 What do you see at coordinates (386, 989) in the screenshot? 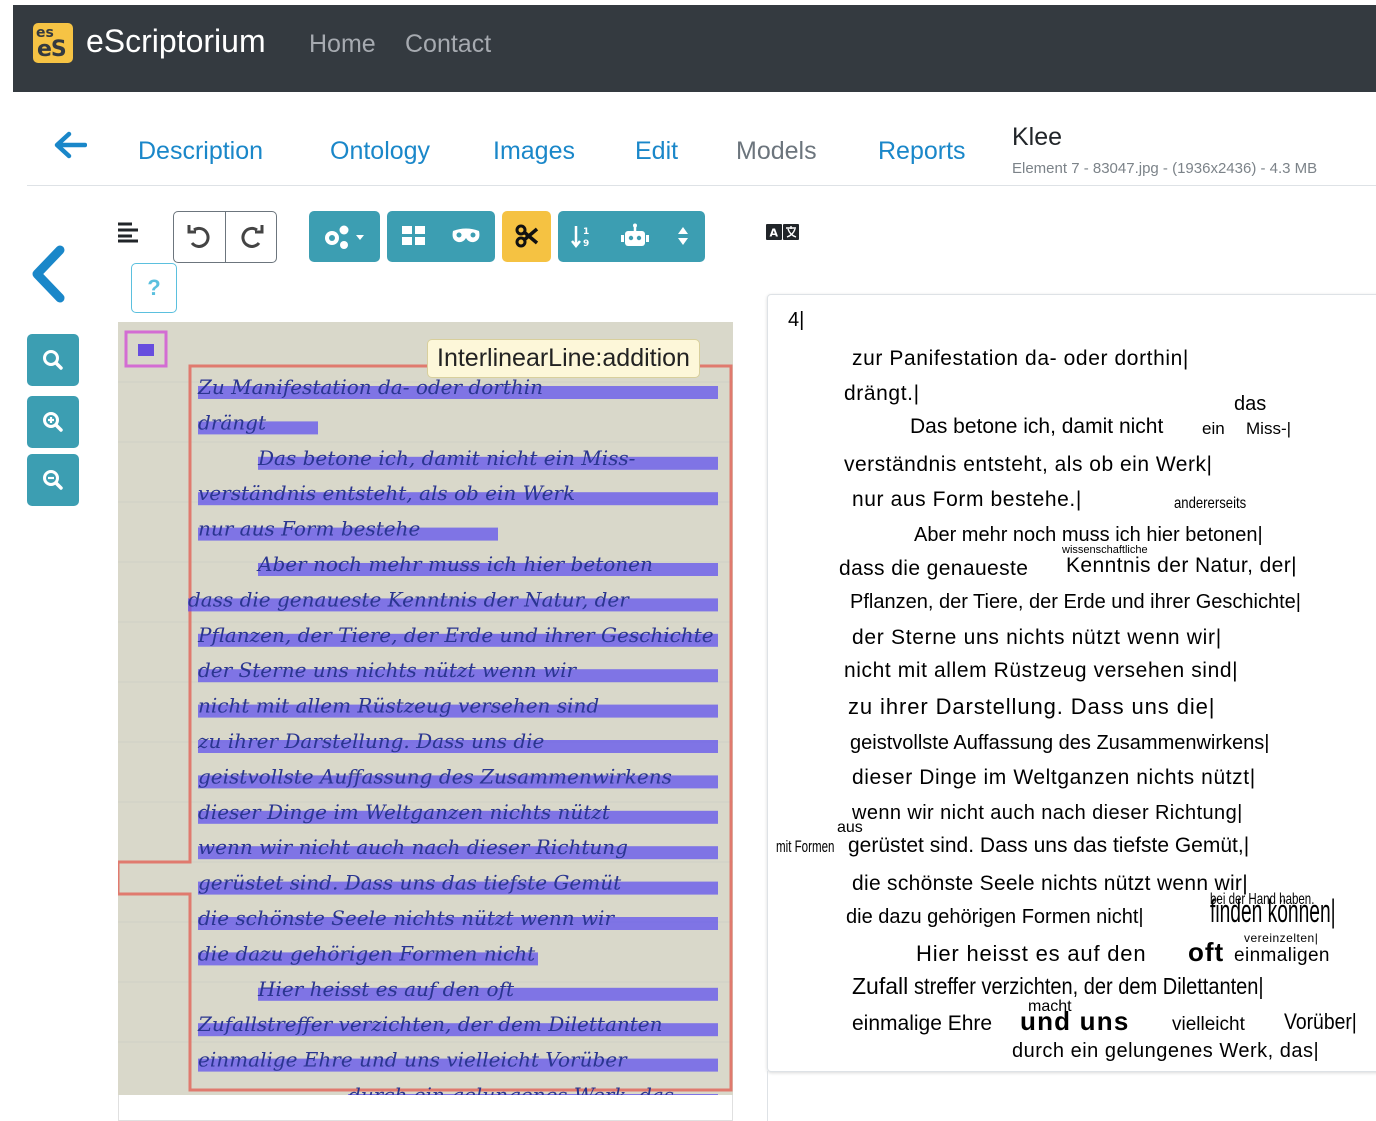
I see `handwritten-line: Hier heisst es auf den oft` at bounding box center [386, 989].